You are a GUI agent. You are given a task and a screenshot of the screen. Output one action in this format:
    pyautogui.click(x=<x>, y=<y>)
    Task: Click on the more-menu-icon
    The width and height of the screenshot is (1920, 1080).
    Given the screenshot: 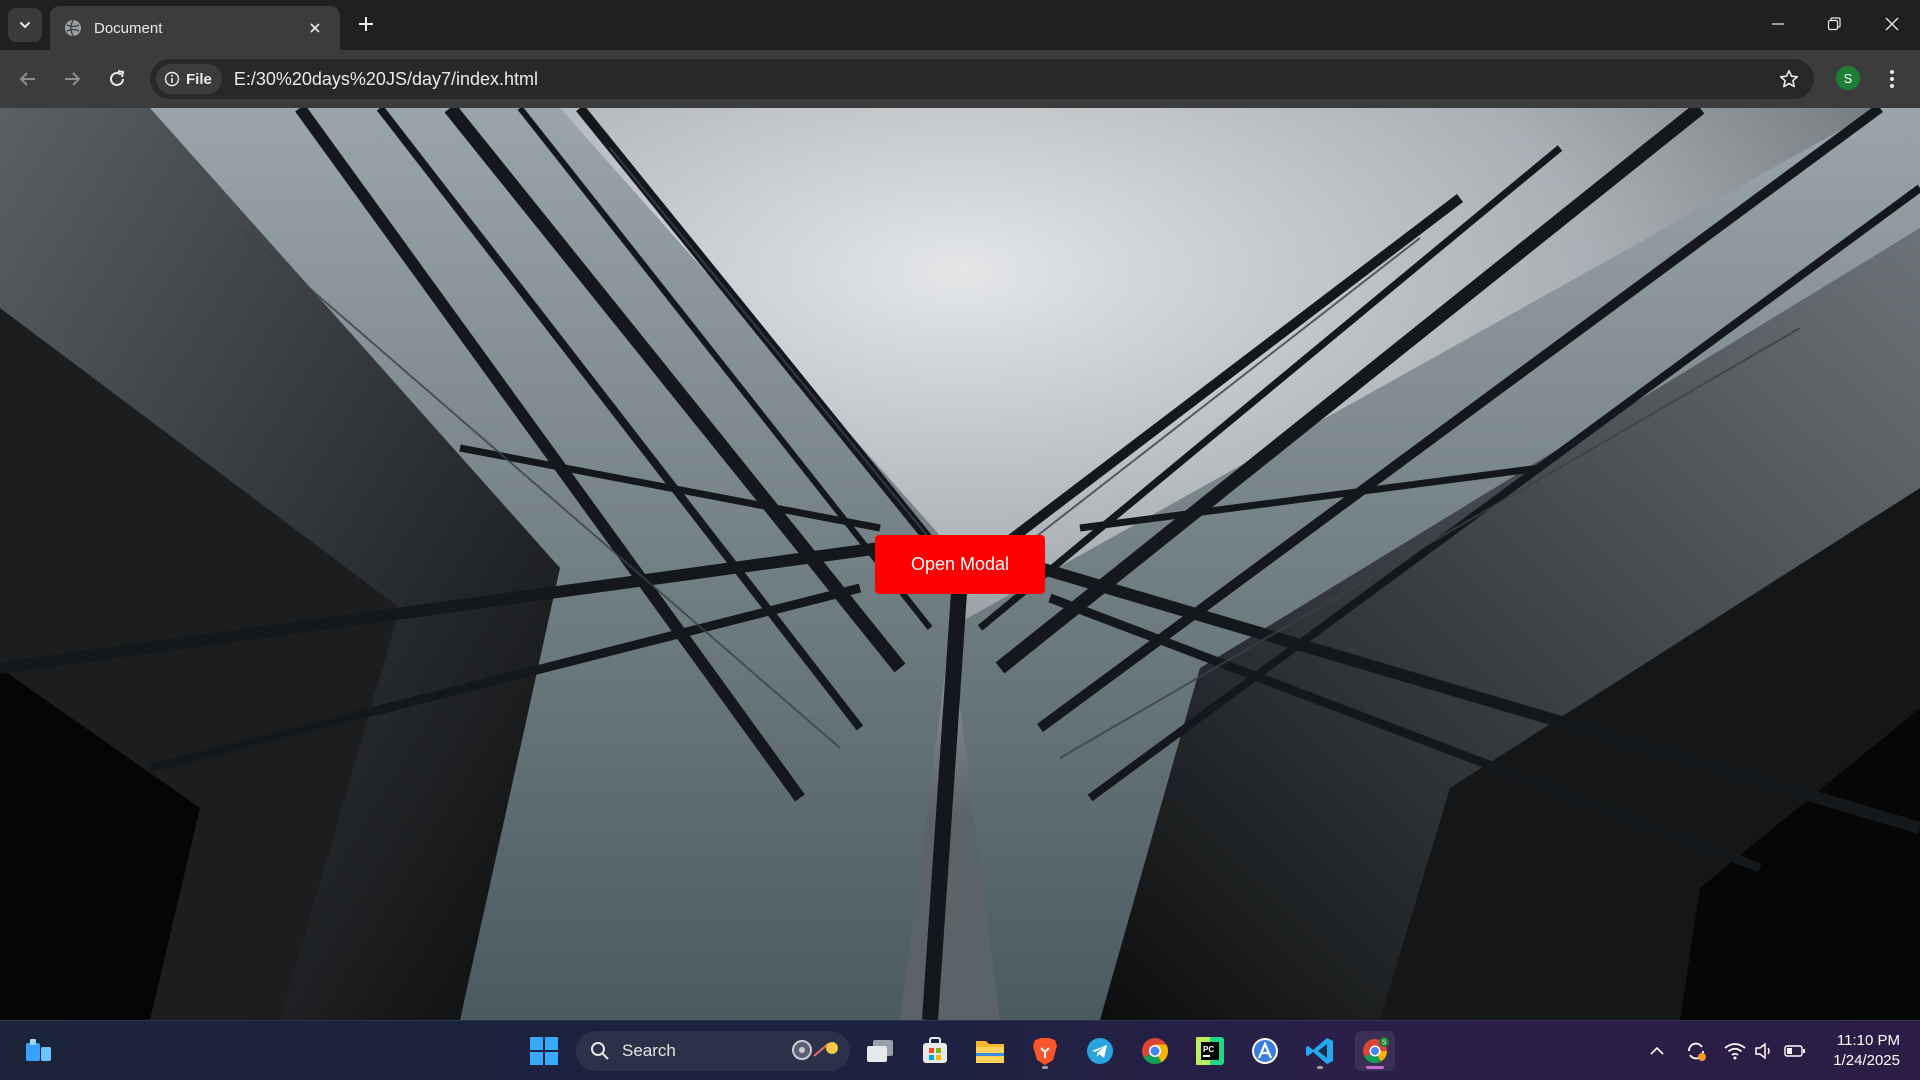 What is the action you would take?
    pyautogui.click(x=1892, y=79)
    